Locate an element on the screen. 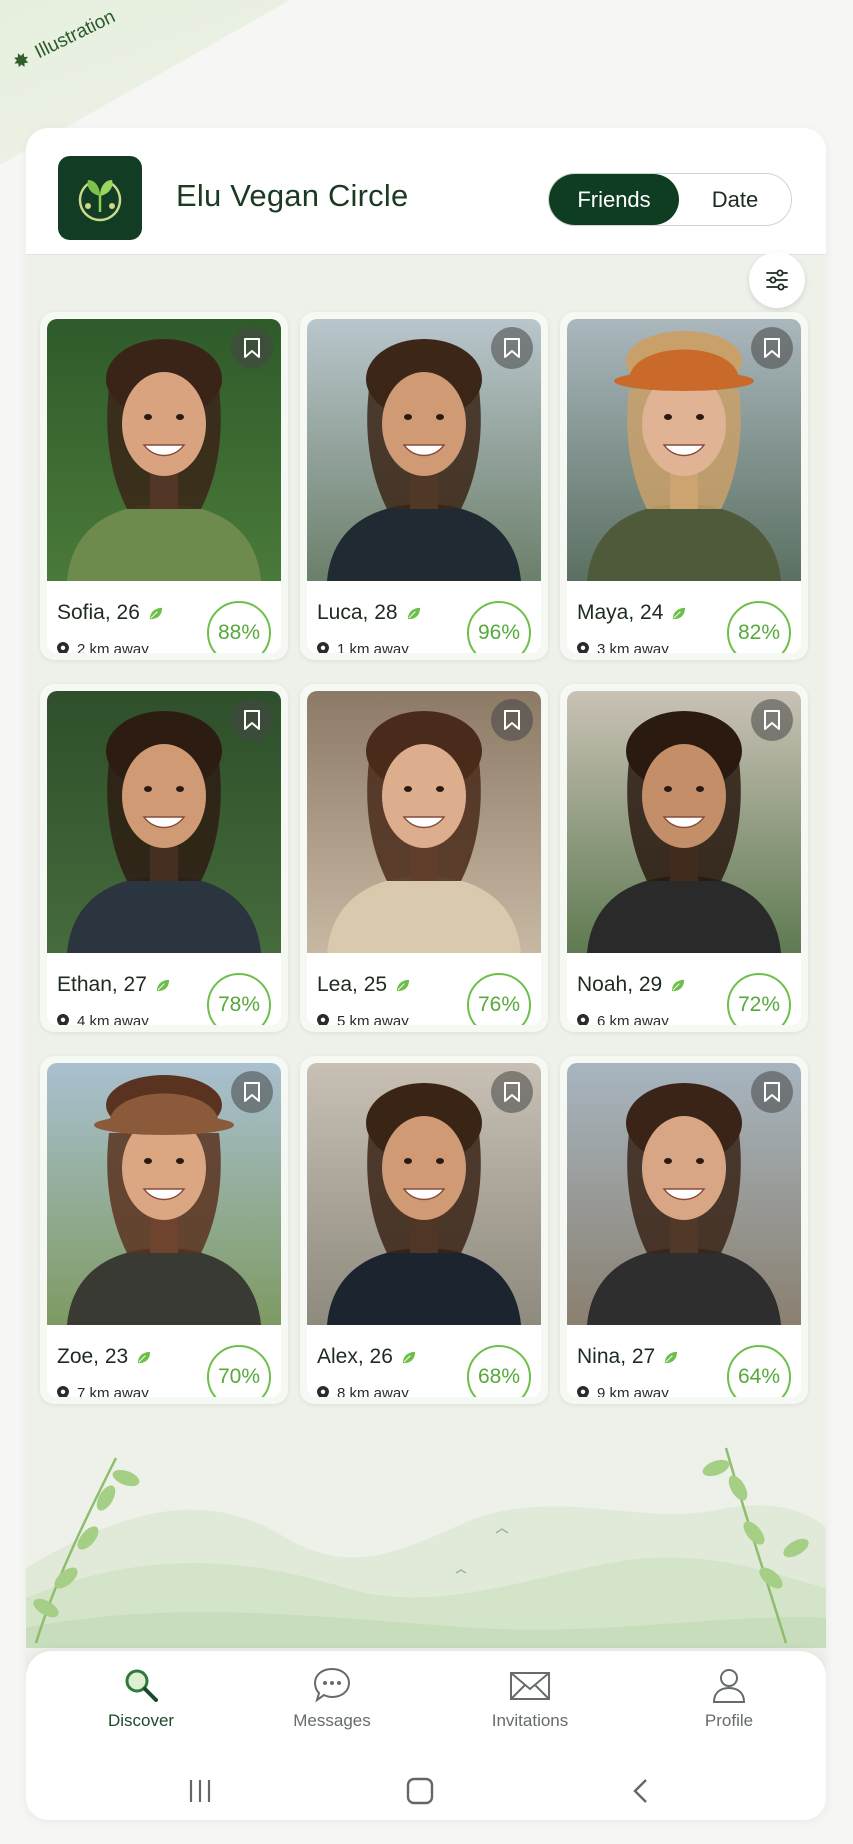 Image resolution: width=853 pixels, height=1844 pixels. chat-bubble-icon is located at coordinates (332, 1685).